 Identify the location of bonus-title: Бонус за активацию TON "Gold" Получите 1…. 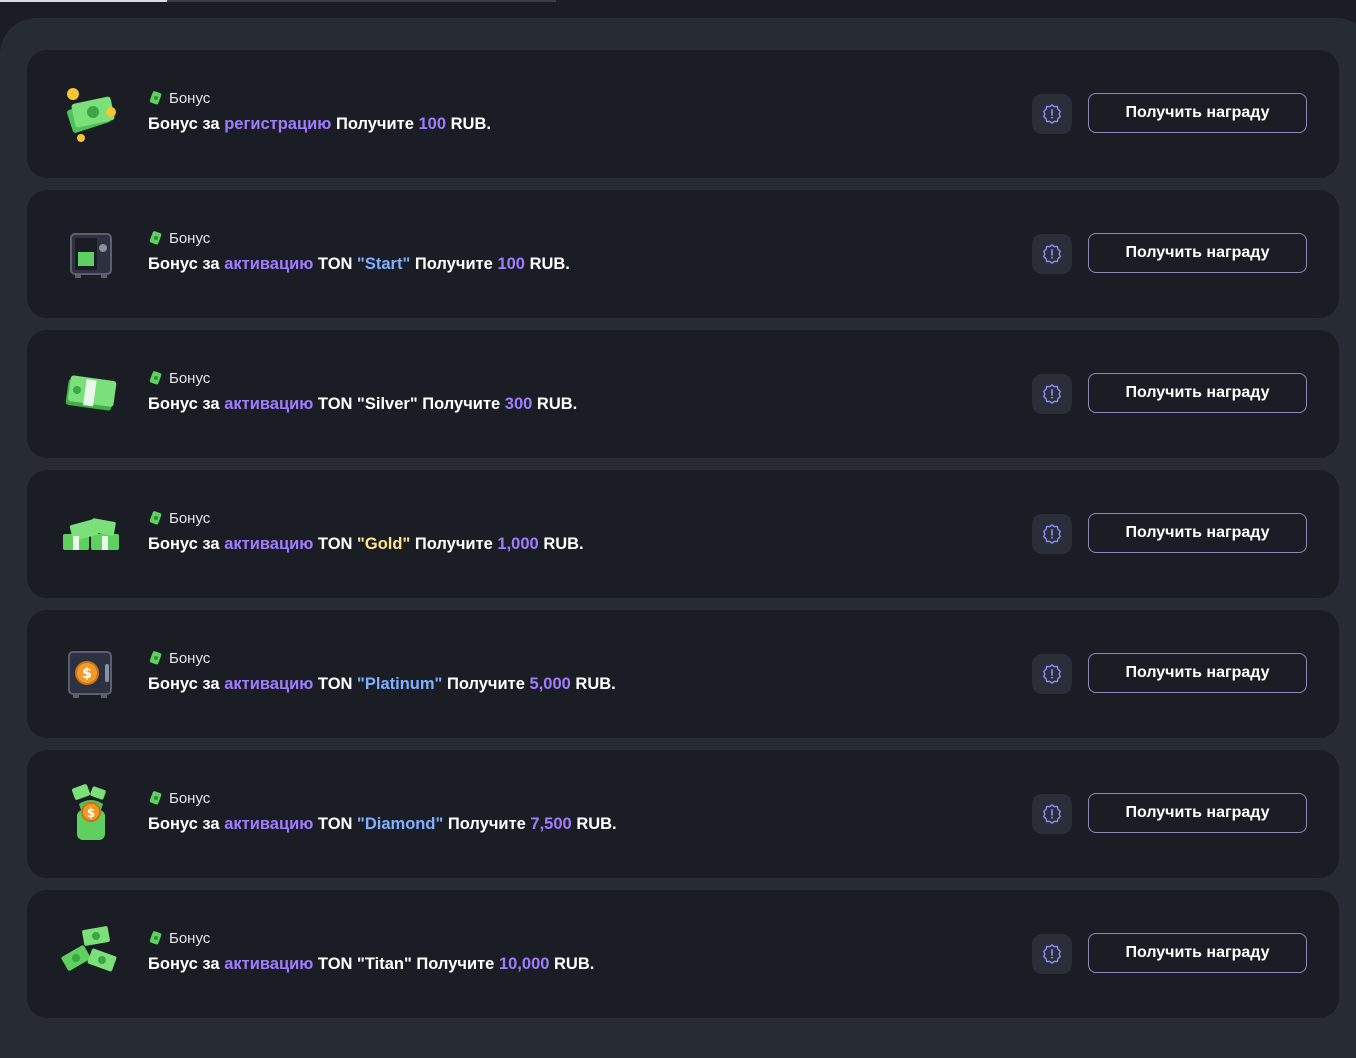
(366, 544).